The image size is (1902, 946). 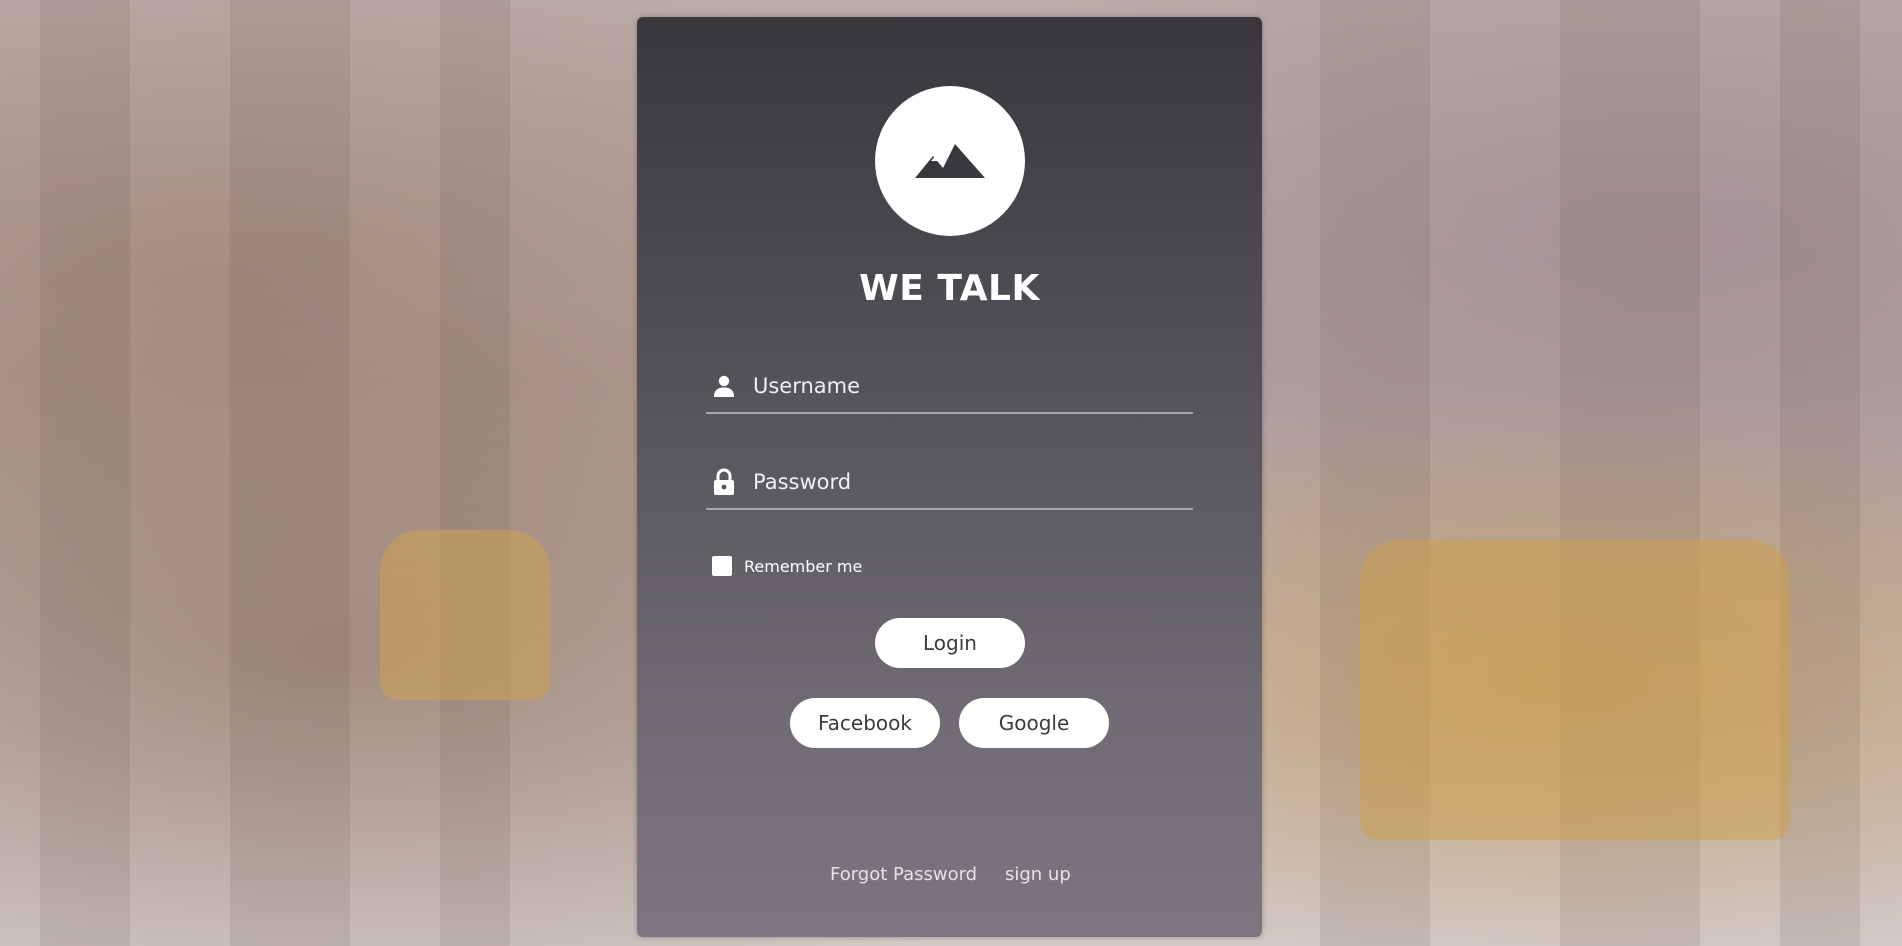 I want to click on remember-me: Remember me, so click(x=787, y=566).